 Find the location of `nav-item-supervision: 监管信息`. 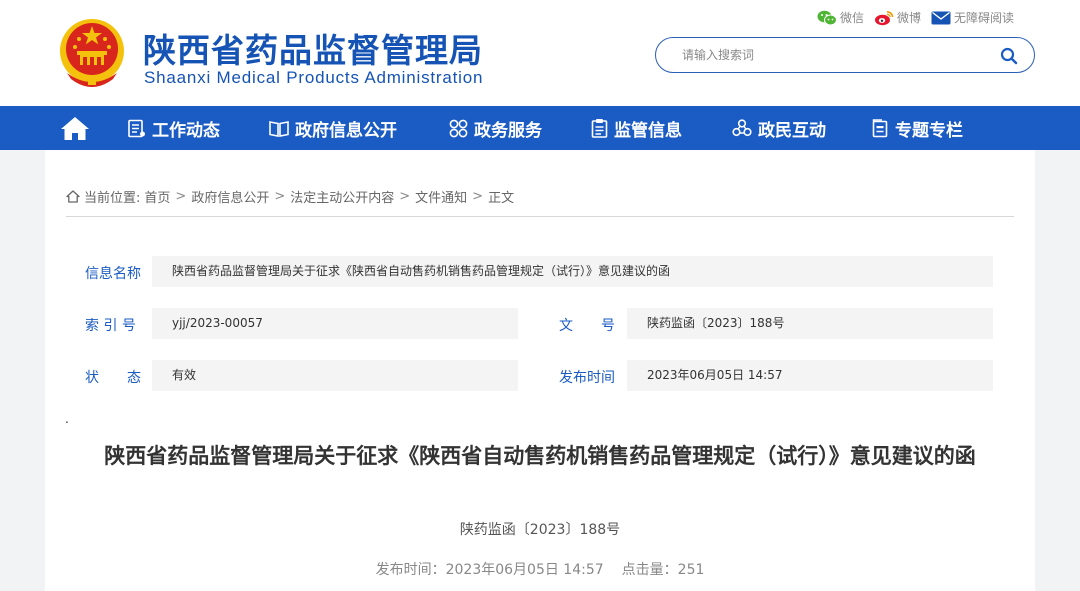

nav-item-supervision: 监管信息 is located at coordinates (636, 128).